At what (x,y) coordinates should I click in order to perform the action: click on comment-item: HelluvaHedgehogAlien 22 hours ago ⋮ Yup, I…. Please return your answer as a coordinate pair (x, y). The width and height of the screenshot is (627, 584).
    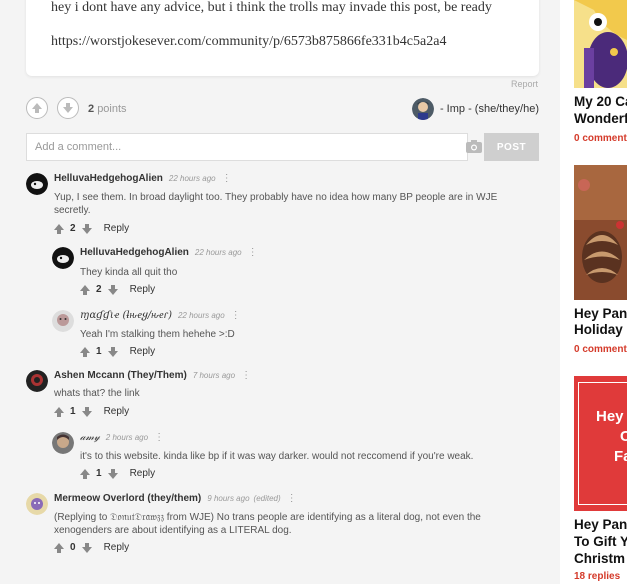
    Looking at the image, I should click on (281, 204).